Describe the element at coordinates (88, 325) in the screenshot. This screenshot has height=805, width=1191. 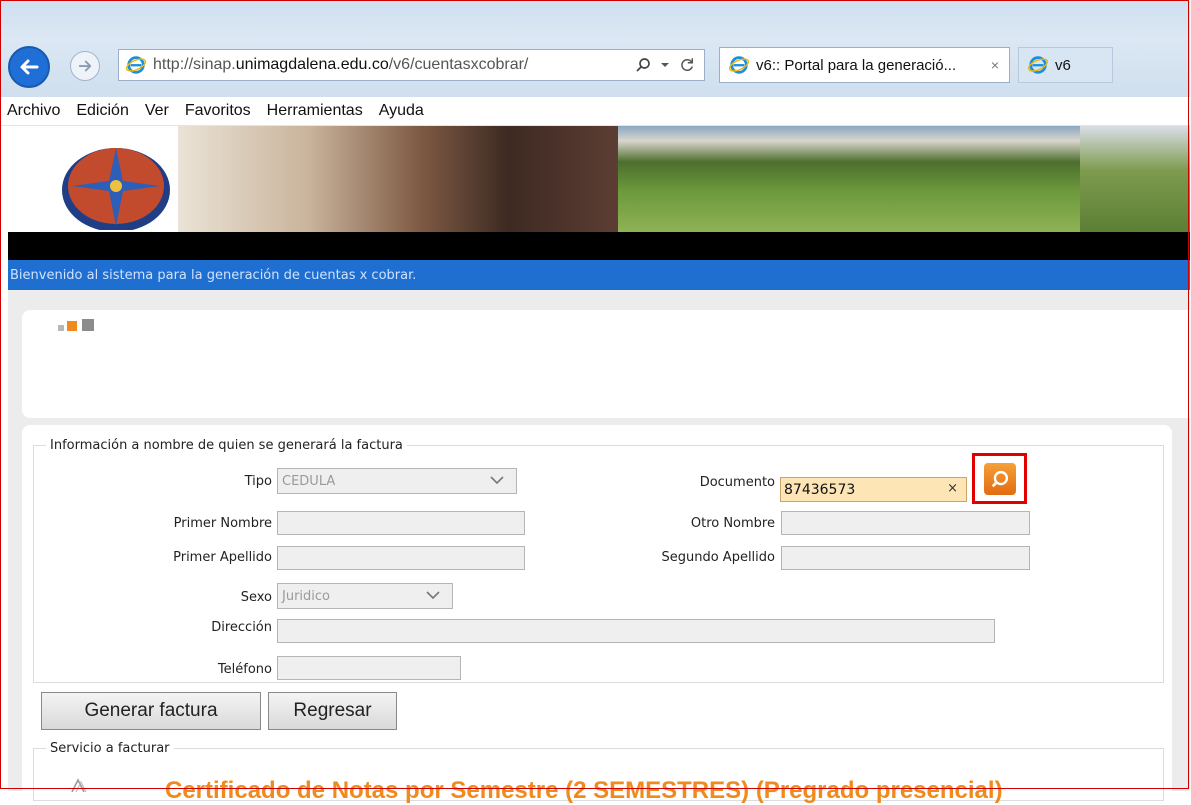
I see `decor-square-gray` at that location.